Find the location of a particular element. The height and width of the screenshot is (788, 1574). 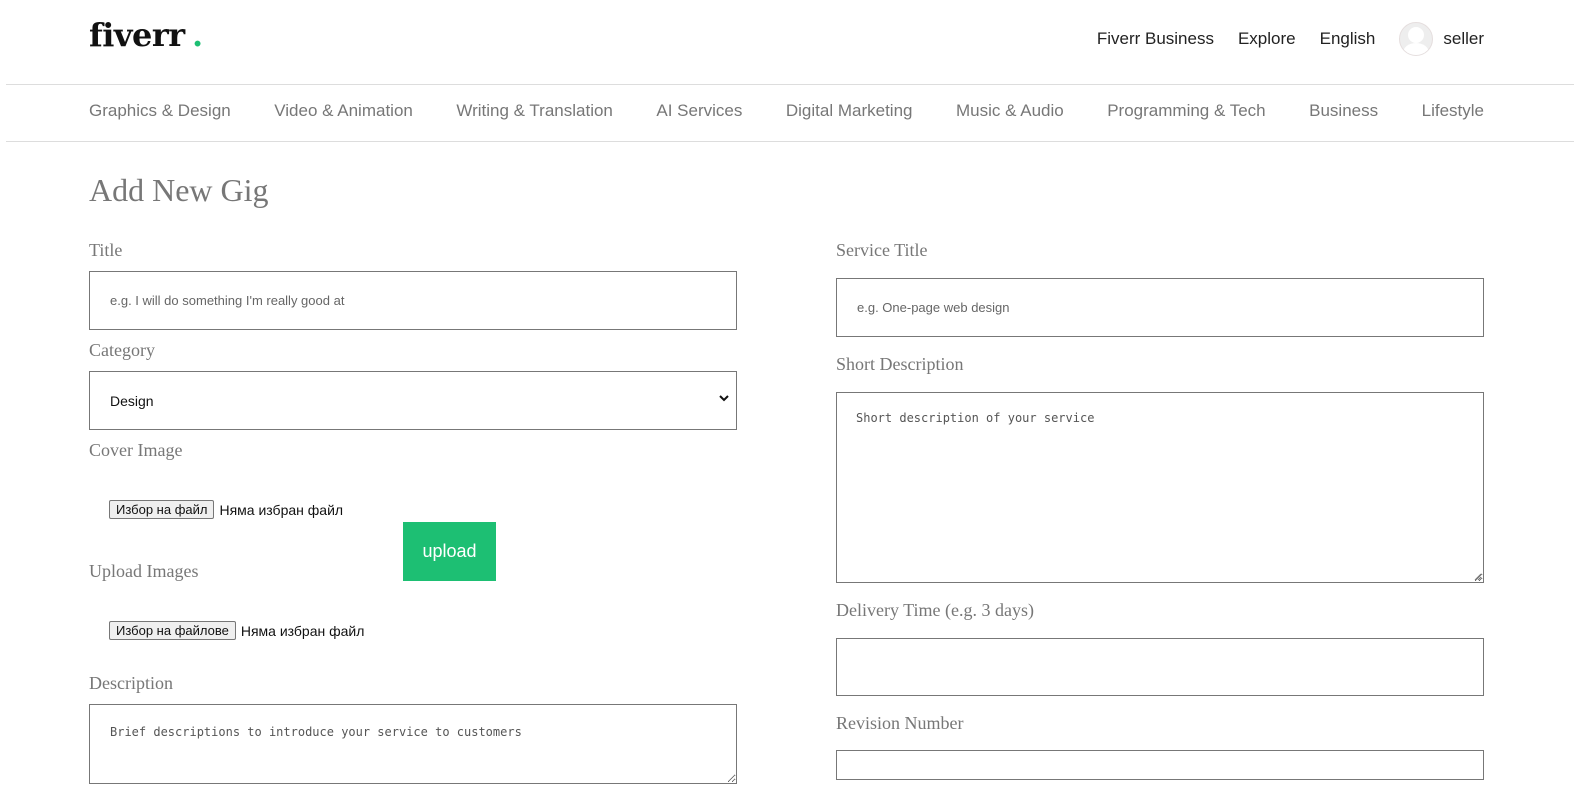

images-choose-files-button: Избор на файлове is located at coordinates (172, 630).